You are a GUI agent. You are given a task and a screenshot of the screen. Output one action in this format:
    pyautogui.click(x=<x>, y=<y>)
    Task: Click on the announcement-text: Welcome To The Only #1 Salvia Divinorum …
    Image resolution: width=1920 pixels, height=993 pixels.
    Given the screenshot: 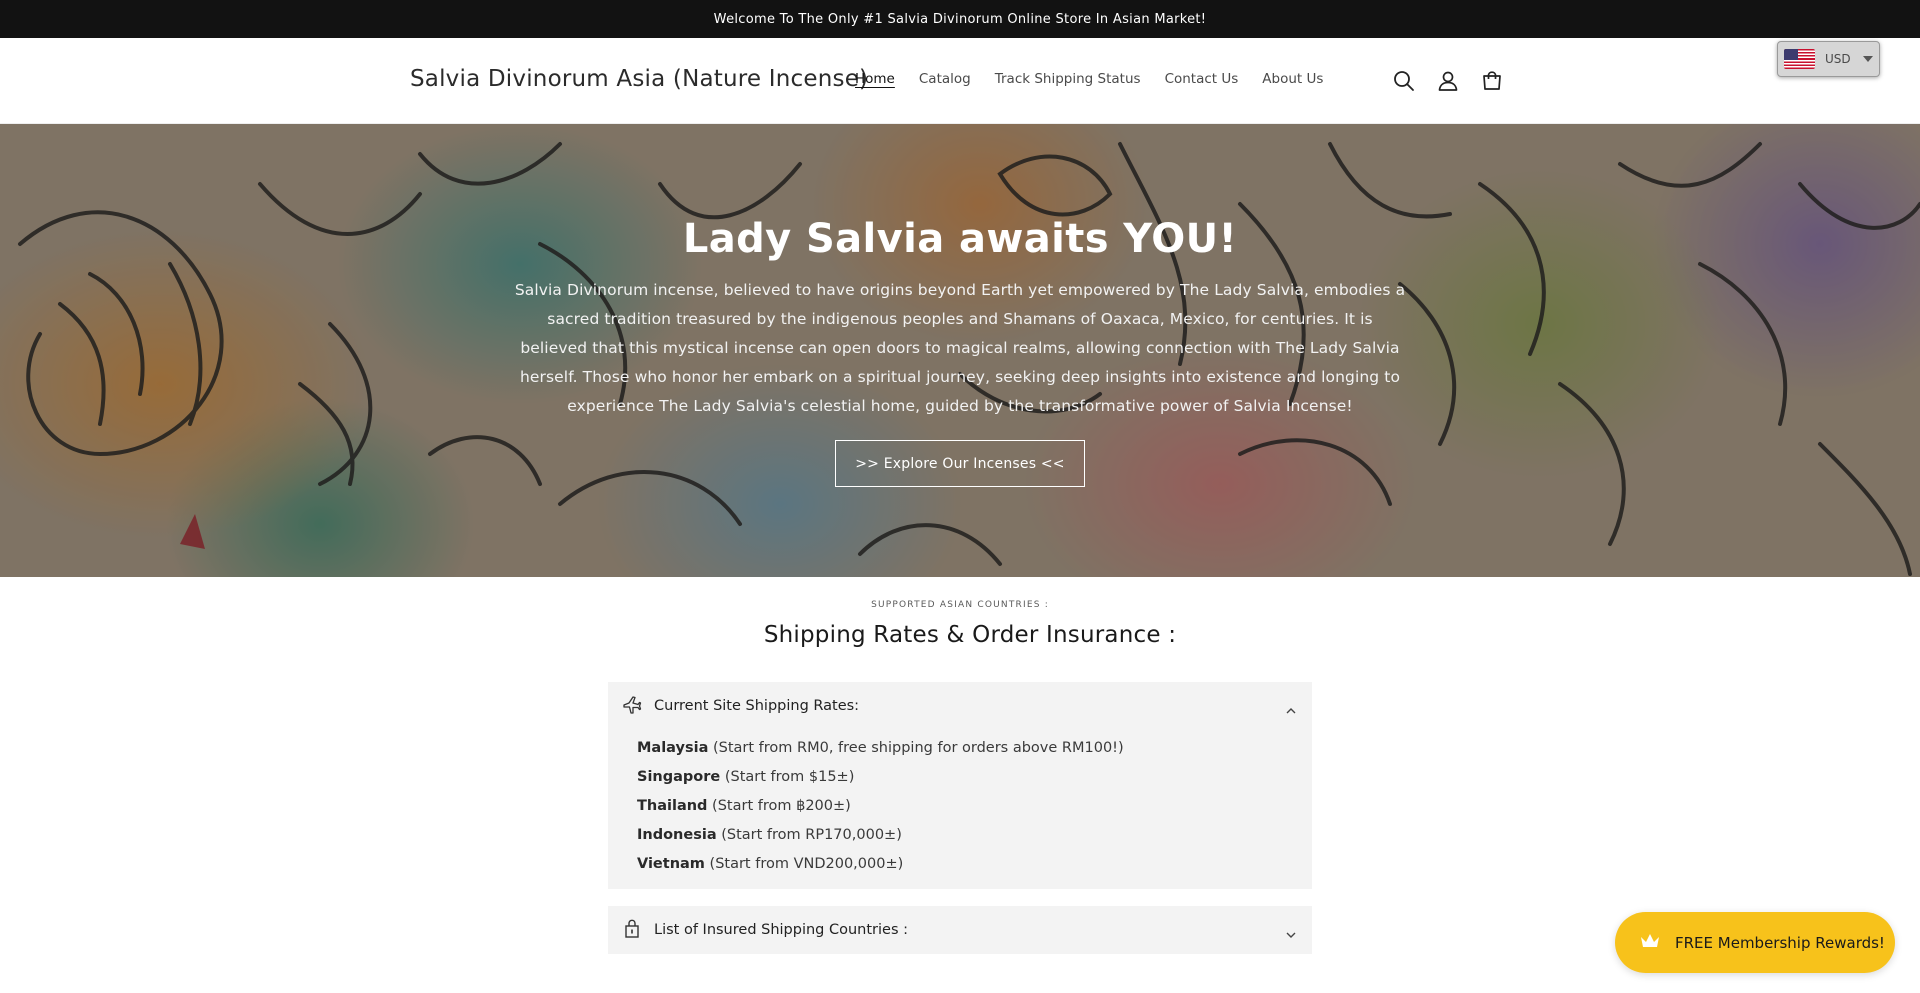 What is the action you would take?
    pyautogui.click(x=960, y=19)
    